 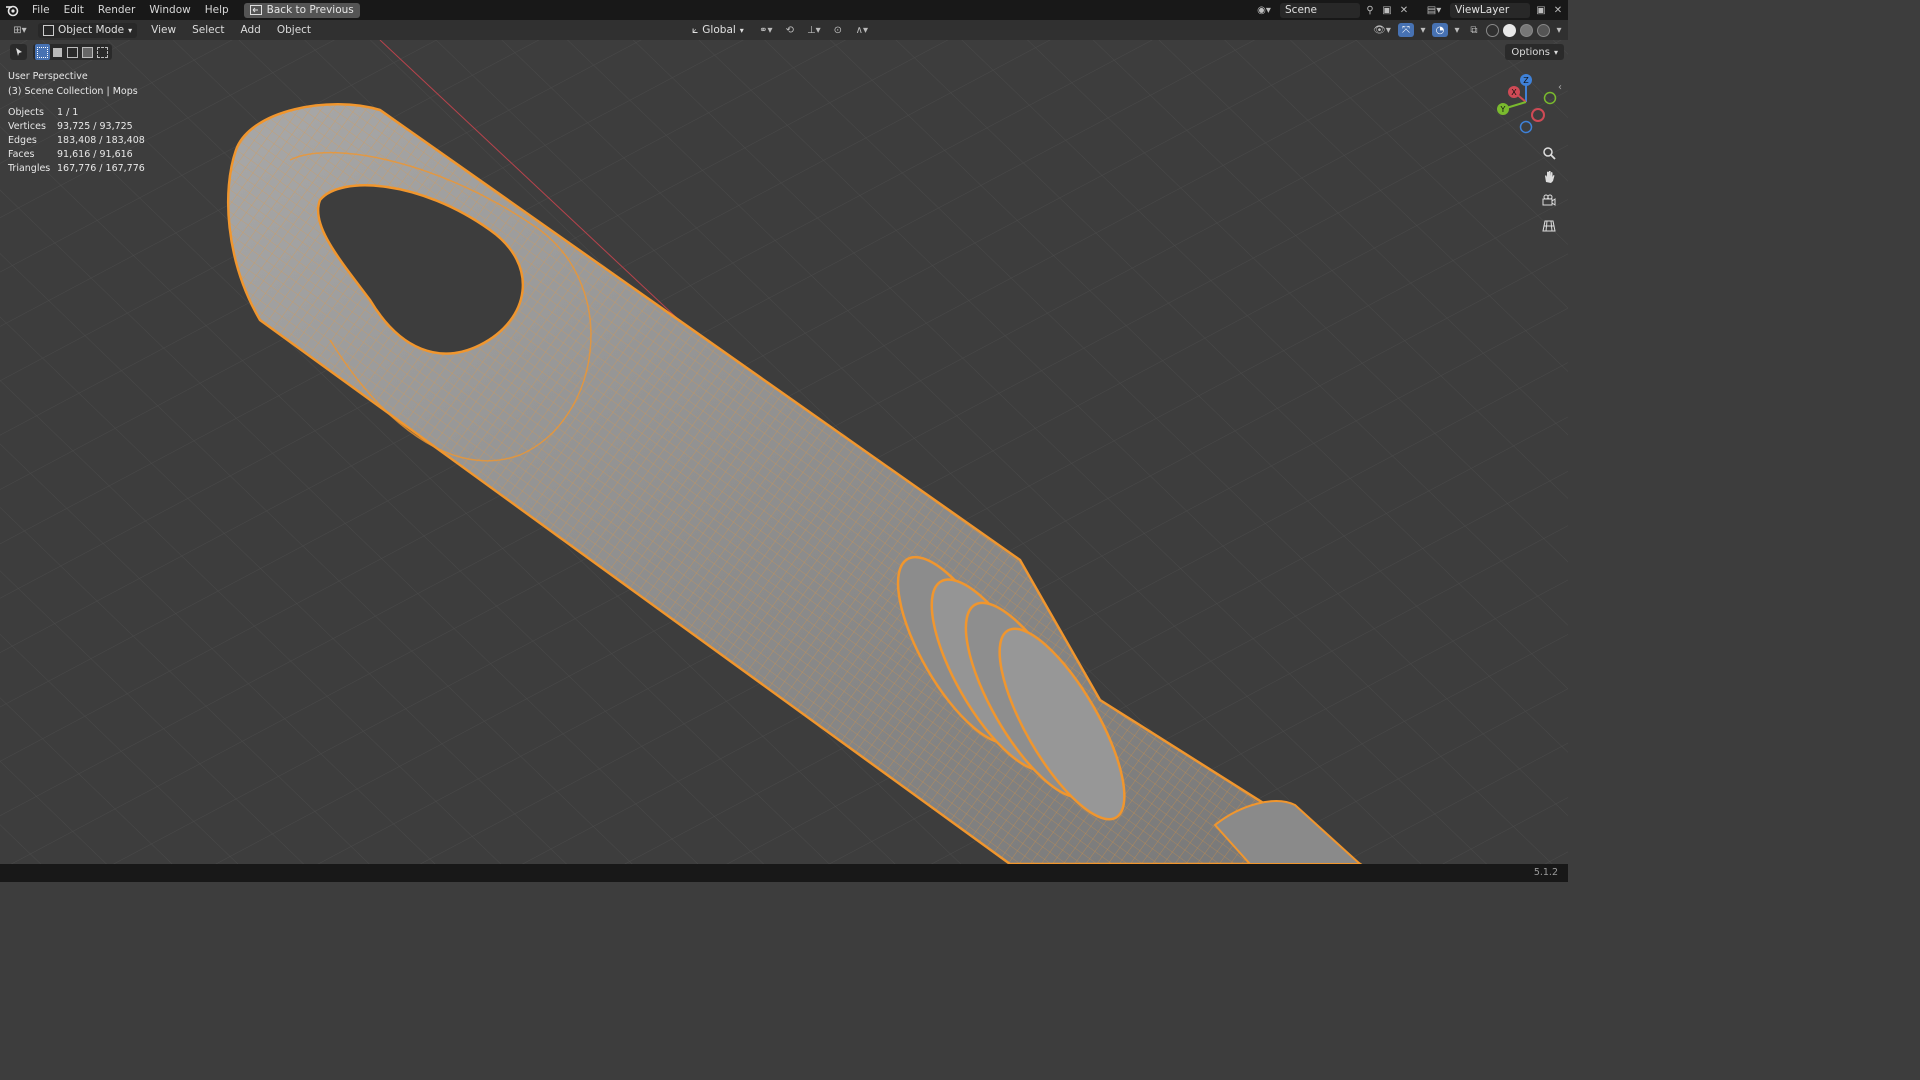 I want to click on delete-viewlayer-icon: ✕, so click(x=1558, y=10).